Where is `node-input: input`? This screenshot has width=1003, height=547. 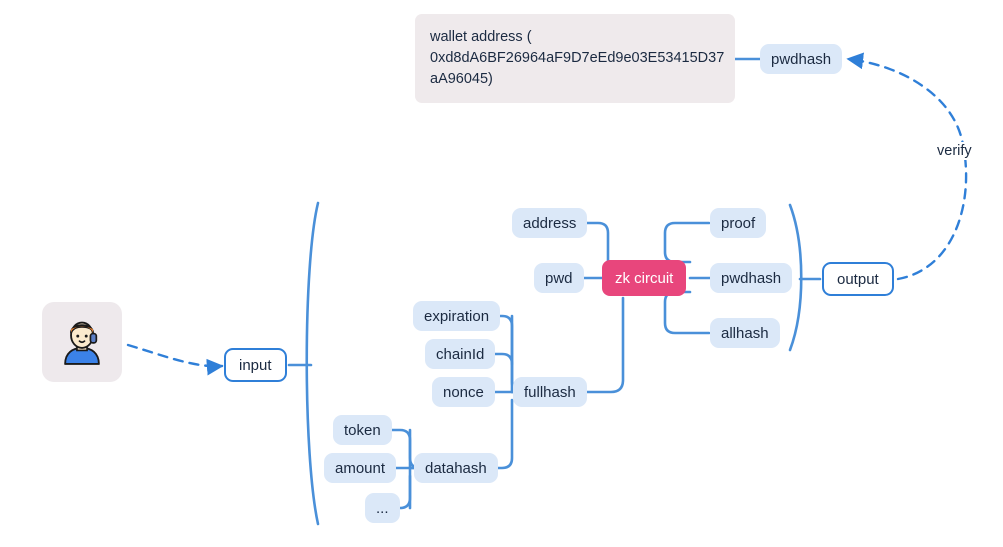 node-input: input is located at coordinates (255, 365).